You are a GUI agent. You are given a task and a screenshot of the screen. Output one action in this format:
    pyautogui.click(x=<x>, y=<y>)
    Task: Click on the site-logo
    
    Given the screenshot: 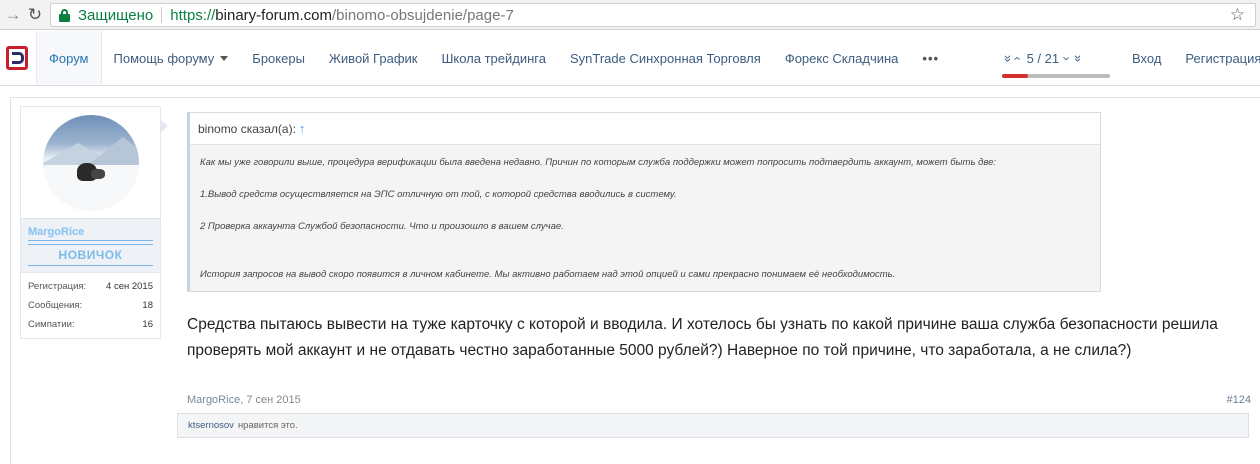 What is the action you would take?
    pyautogui.click(x=18, y=58)
    